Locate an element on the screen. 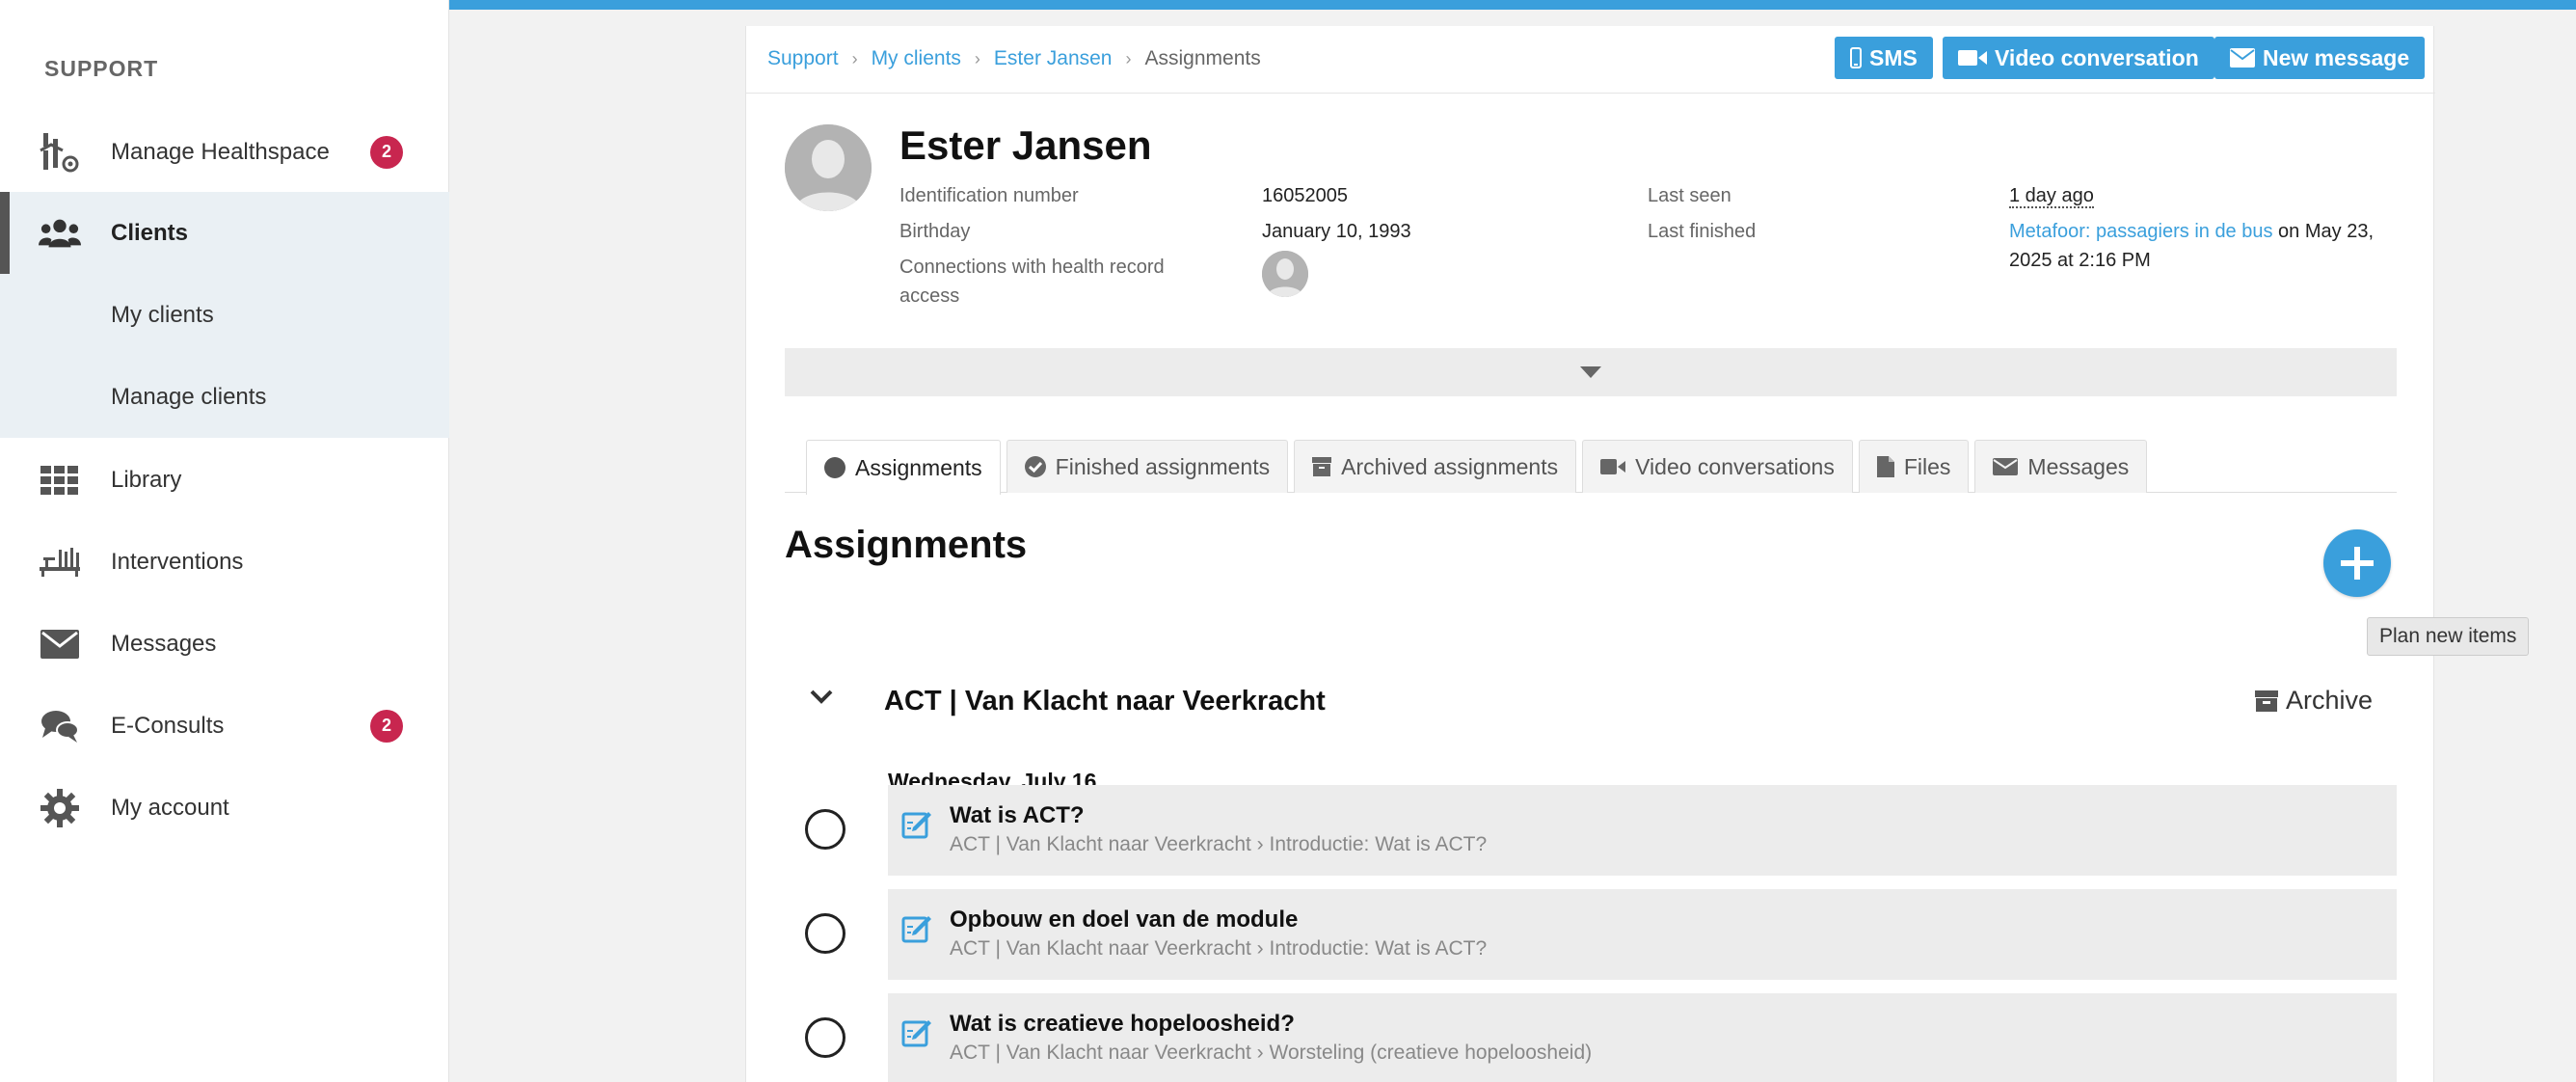  birthday-value: January 10, 1993 is located at coordinates (1337, 232).